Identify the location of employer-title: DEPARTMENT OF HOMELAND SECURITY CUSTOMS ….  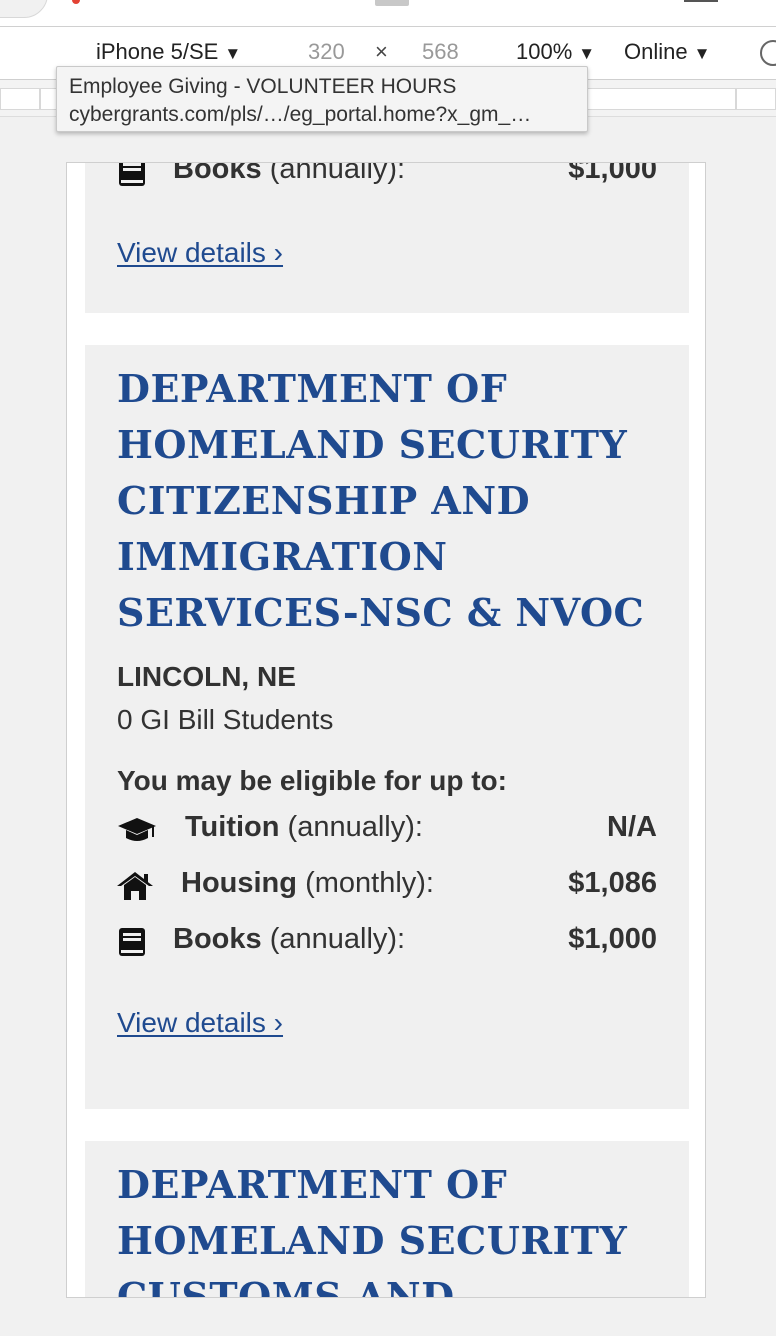
(387, 1227).